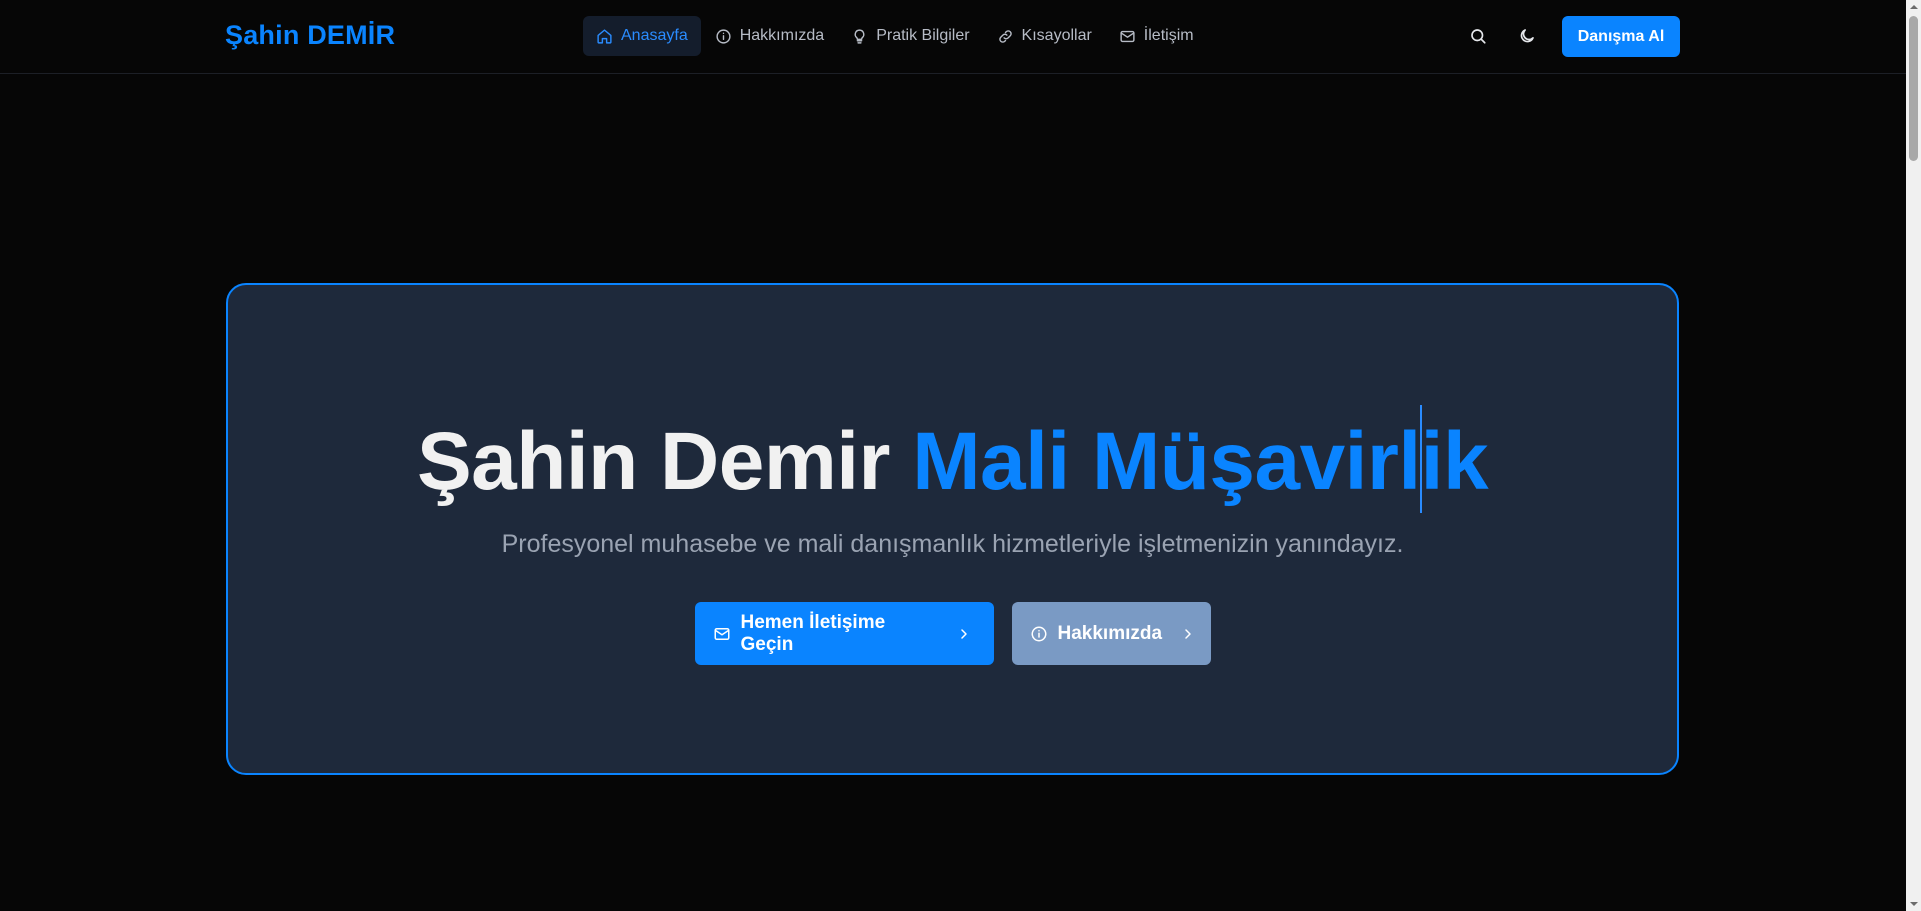  I want to click on nav-item-hakkimizda: Hakkımızda, so click(769, 36).